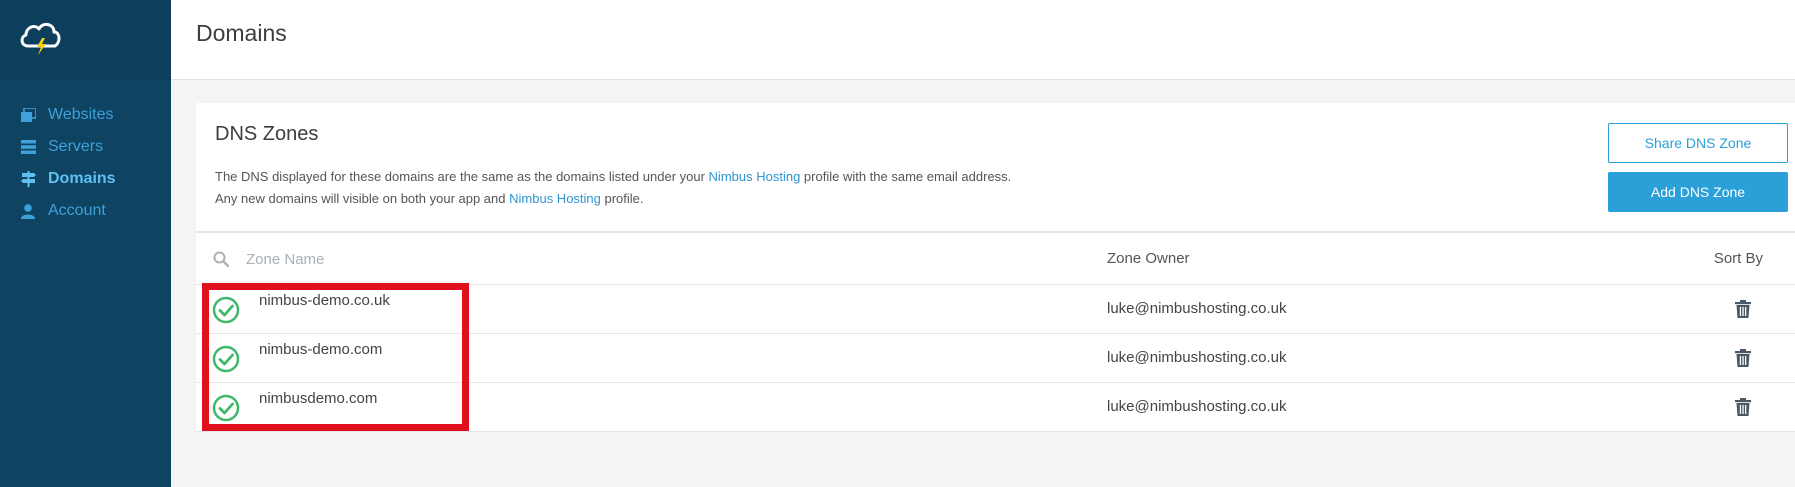 This screenshot has width=1795, height=487. I want to click on sidebar-item-label: Websites, so click(81, 114).